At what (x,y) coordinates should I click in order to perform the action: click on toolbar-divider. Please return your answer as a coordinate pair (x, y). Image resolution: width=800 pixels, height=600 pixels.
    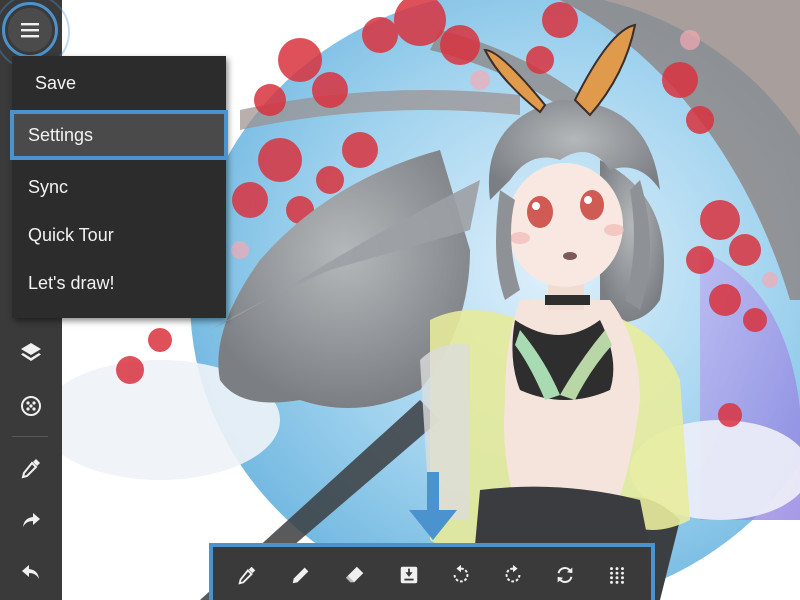
    Looking at the image, I should click on (30, 436).